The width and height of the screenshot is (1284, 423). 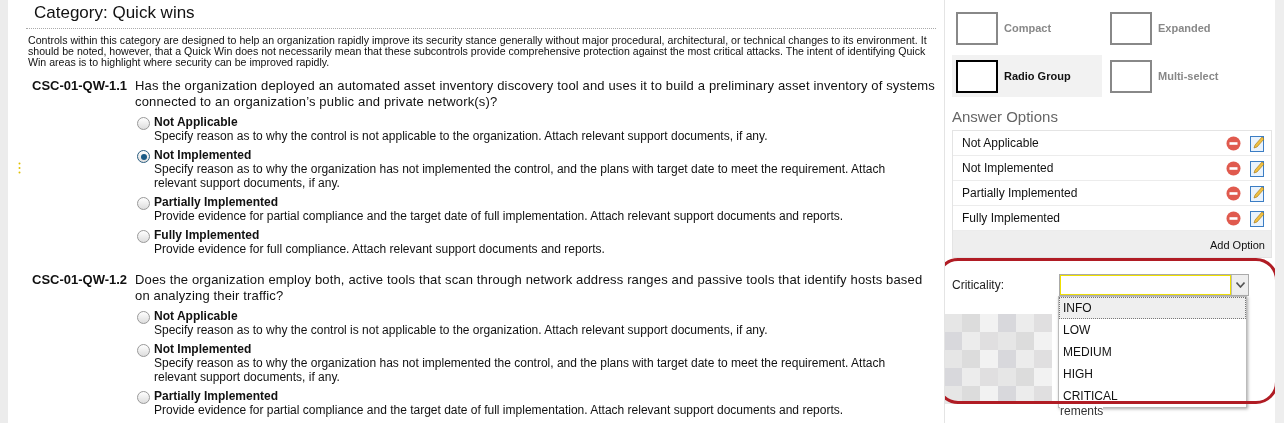 I want to click on dropdown-item: CRITICAL, so click(x=1152, y=396).